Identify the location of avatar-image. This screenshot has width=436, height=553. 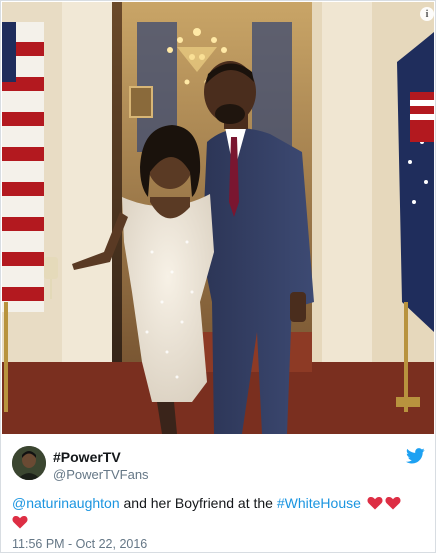
(29, 463).